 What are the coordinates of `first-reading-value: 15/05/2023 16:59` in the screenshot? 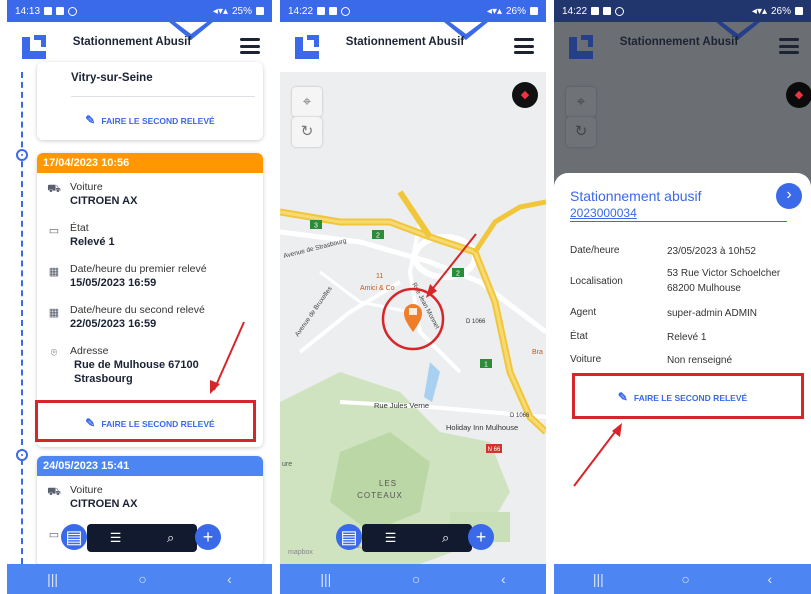 It's located at (113, 283).